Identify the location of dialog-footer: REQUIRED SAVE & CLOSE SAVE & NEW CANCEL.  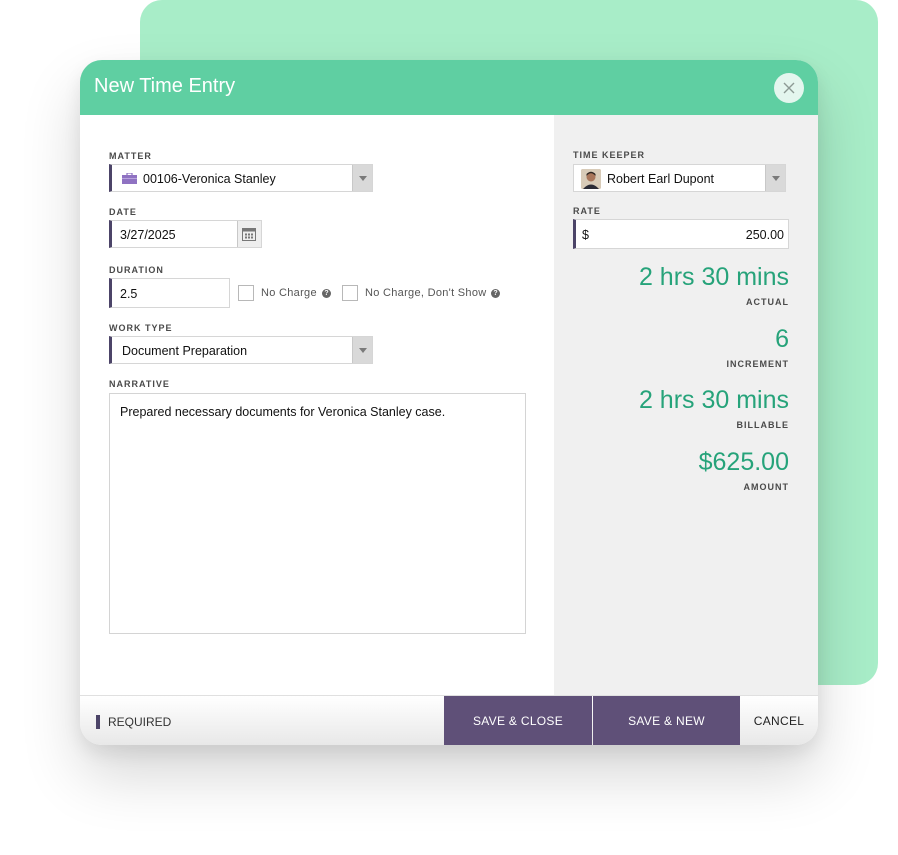
(449, 720).